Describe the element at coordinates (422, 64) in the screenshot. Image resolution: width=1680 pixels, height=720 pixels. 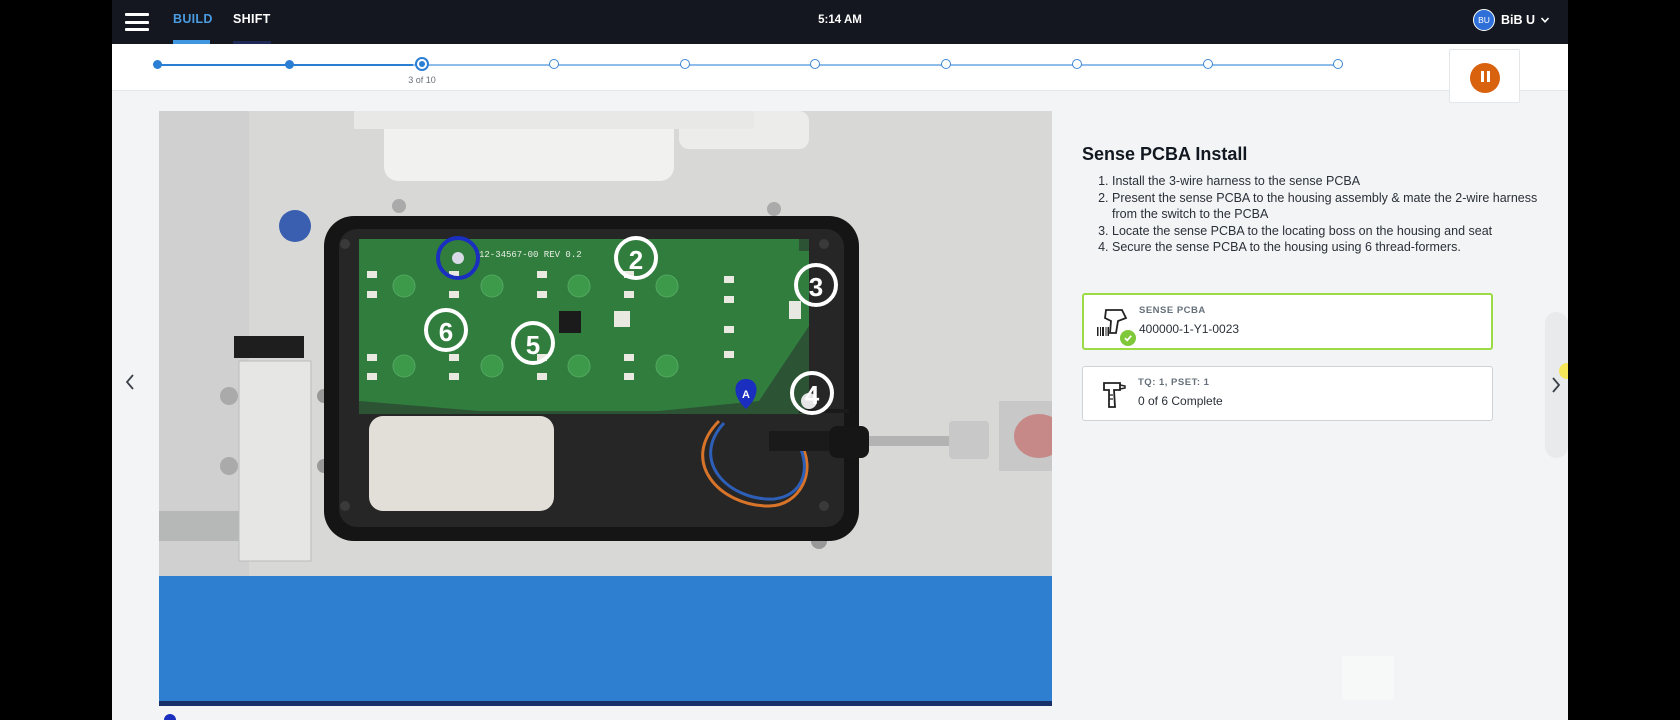
I see `step-3-current` at that location.